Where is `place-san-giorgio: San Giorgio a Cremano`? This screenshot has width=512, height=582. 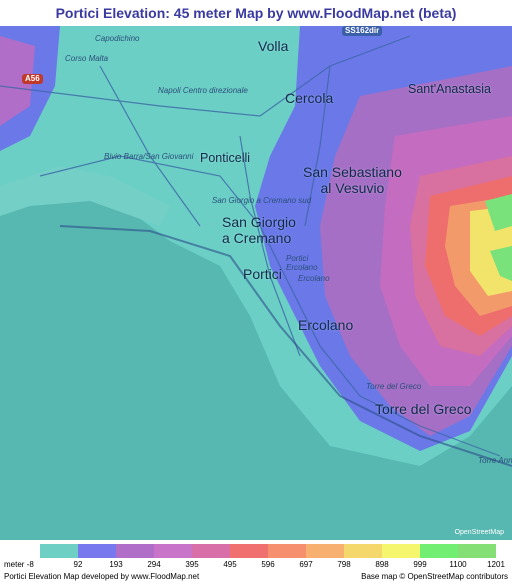
place-san-giorgio: San Giorgio a Cremano is located at coordinates (259, 230).